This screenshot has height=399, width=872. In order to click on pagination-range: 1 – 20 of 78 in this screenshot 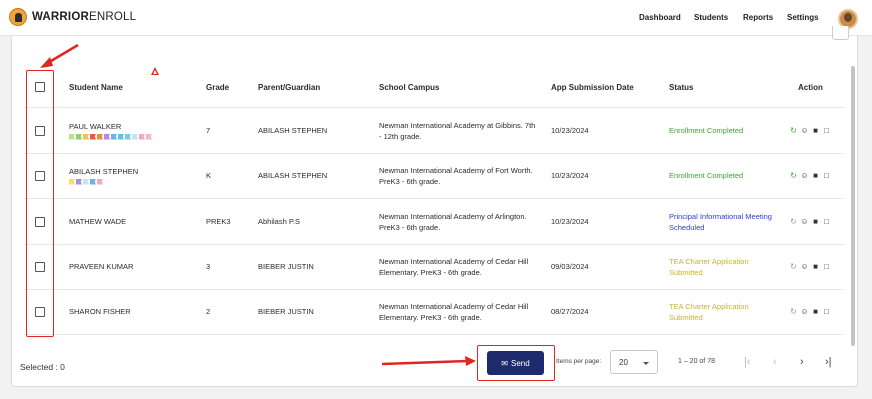, I will do `click(696, 361)`.